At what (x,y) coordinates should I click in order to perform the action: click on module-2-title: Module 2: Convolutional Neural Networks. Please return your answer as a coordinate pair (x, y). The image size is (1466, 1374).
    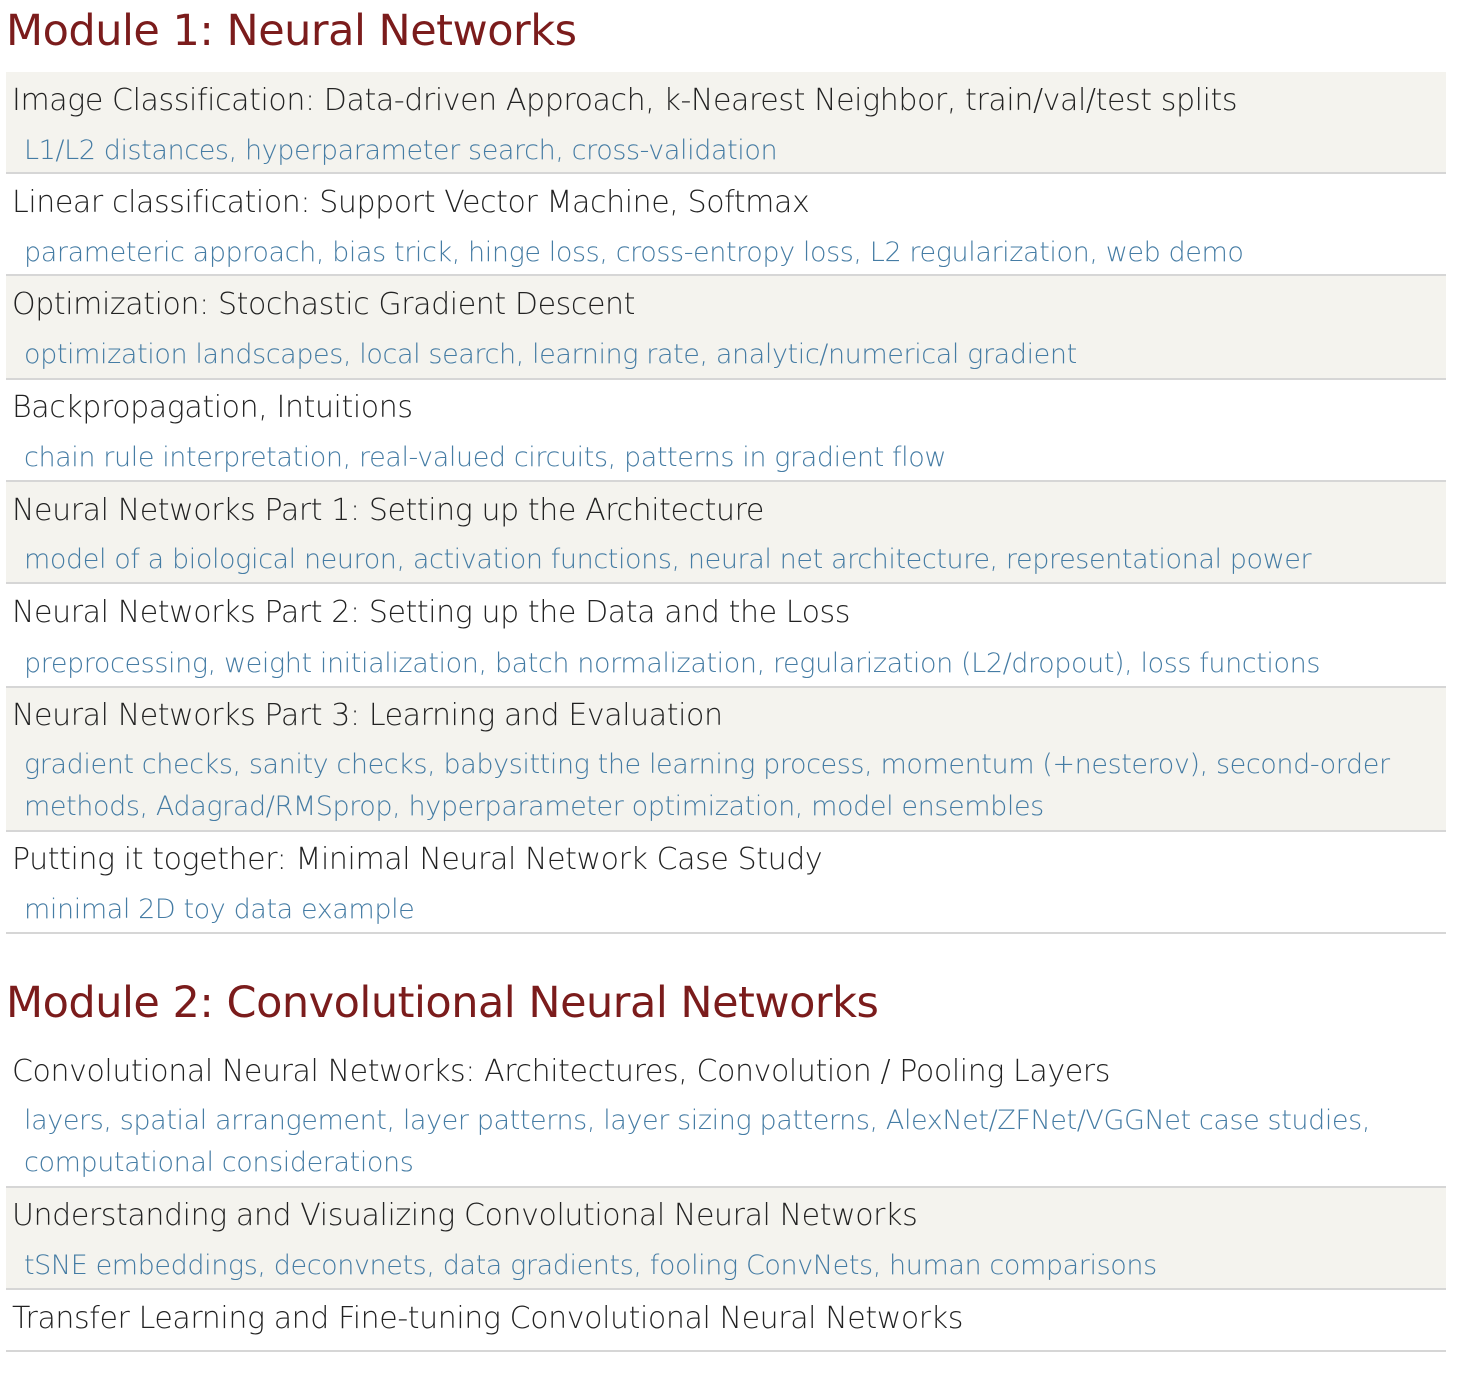
    Looking at the image, I should click on (442, 1003).